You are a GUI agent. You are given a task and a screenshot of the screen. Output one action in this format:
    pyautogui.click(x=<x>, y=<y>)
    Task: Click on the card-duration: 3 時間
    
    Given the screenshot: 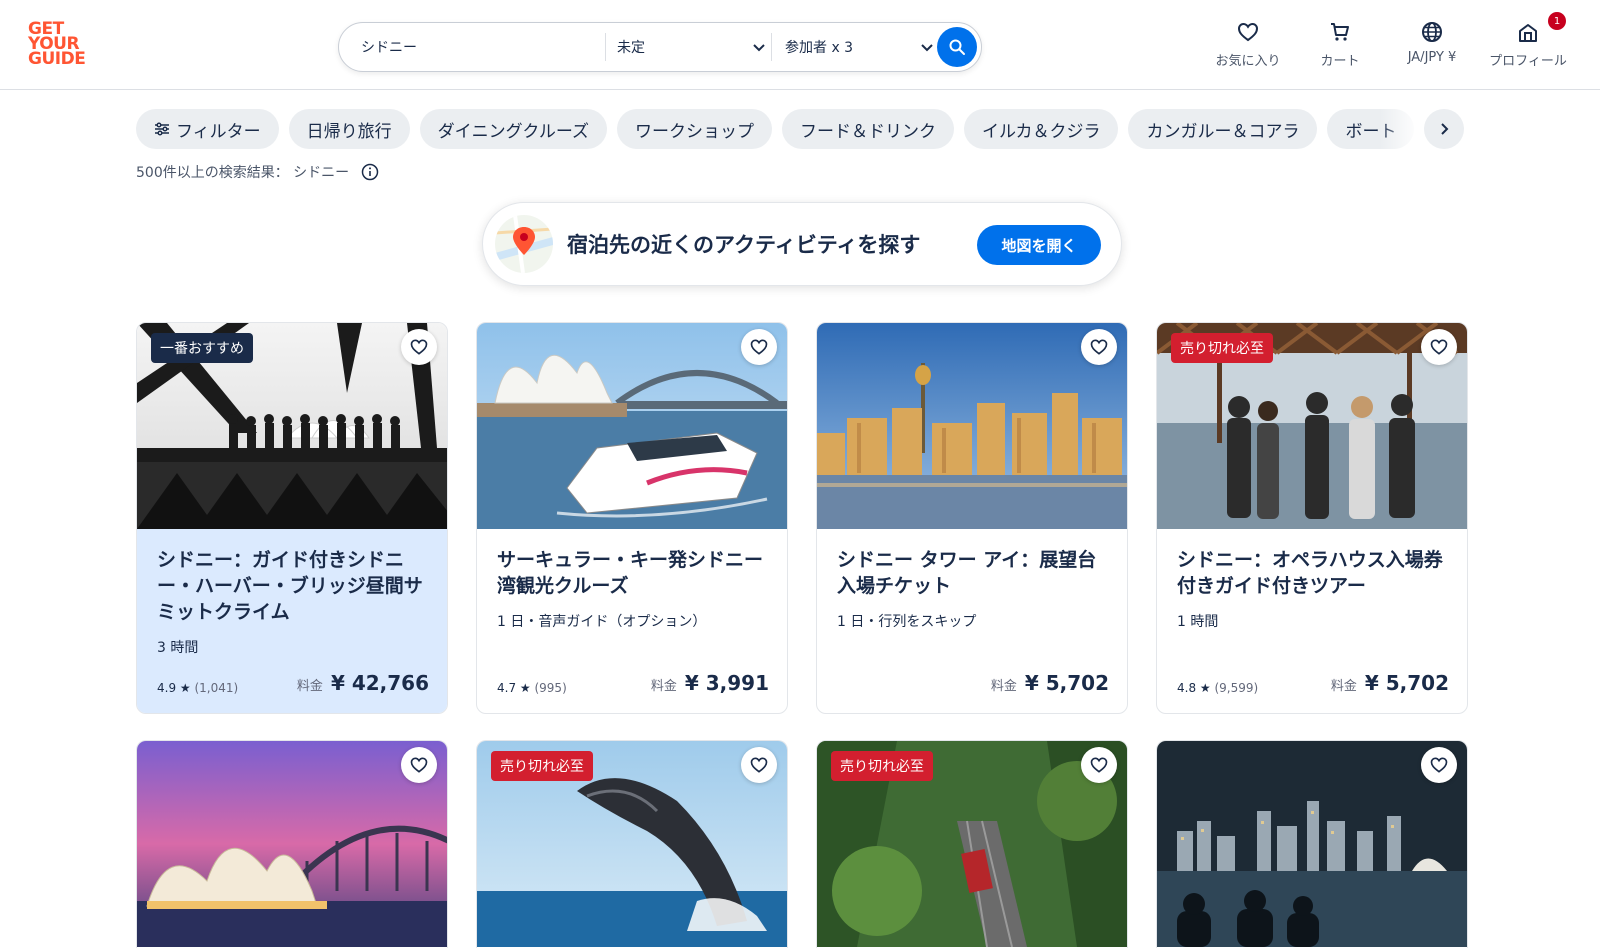 What is the action you would take?
    pyautogui.click(x=178, y=648)
    